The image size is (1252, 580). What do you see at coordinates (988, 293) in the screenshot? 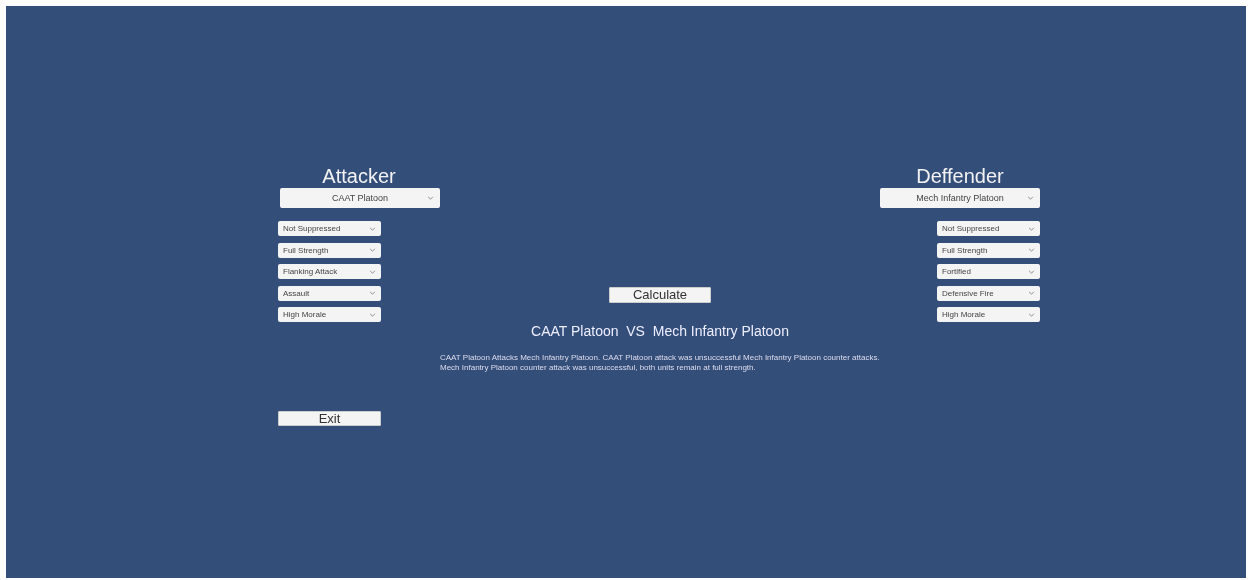
I see `modifier-dropdown: Defensive Fire` at bounding box center [988, 293].